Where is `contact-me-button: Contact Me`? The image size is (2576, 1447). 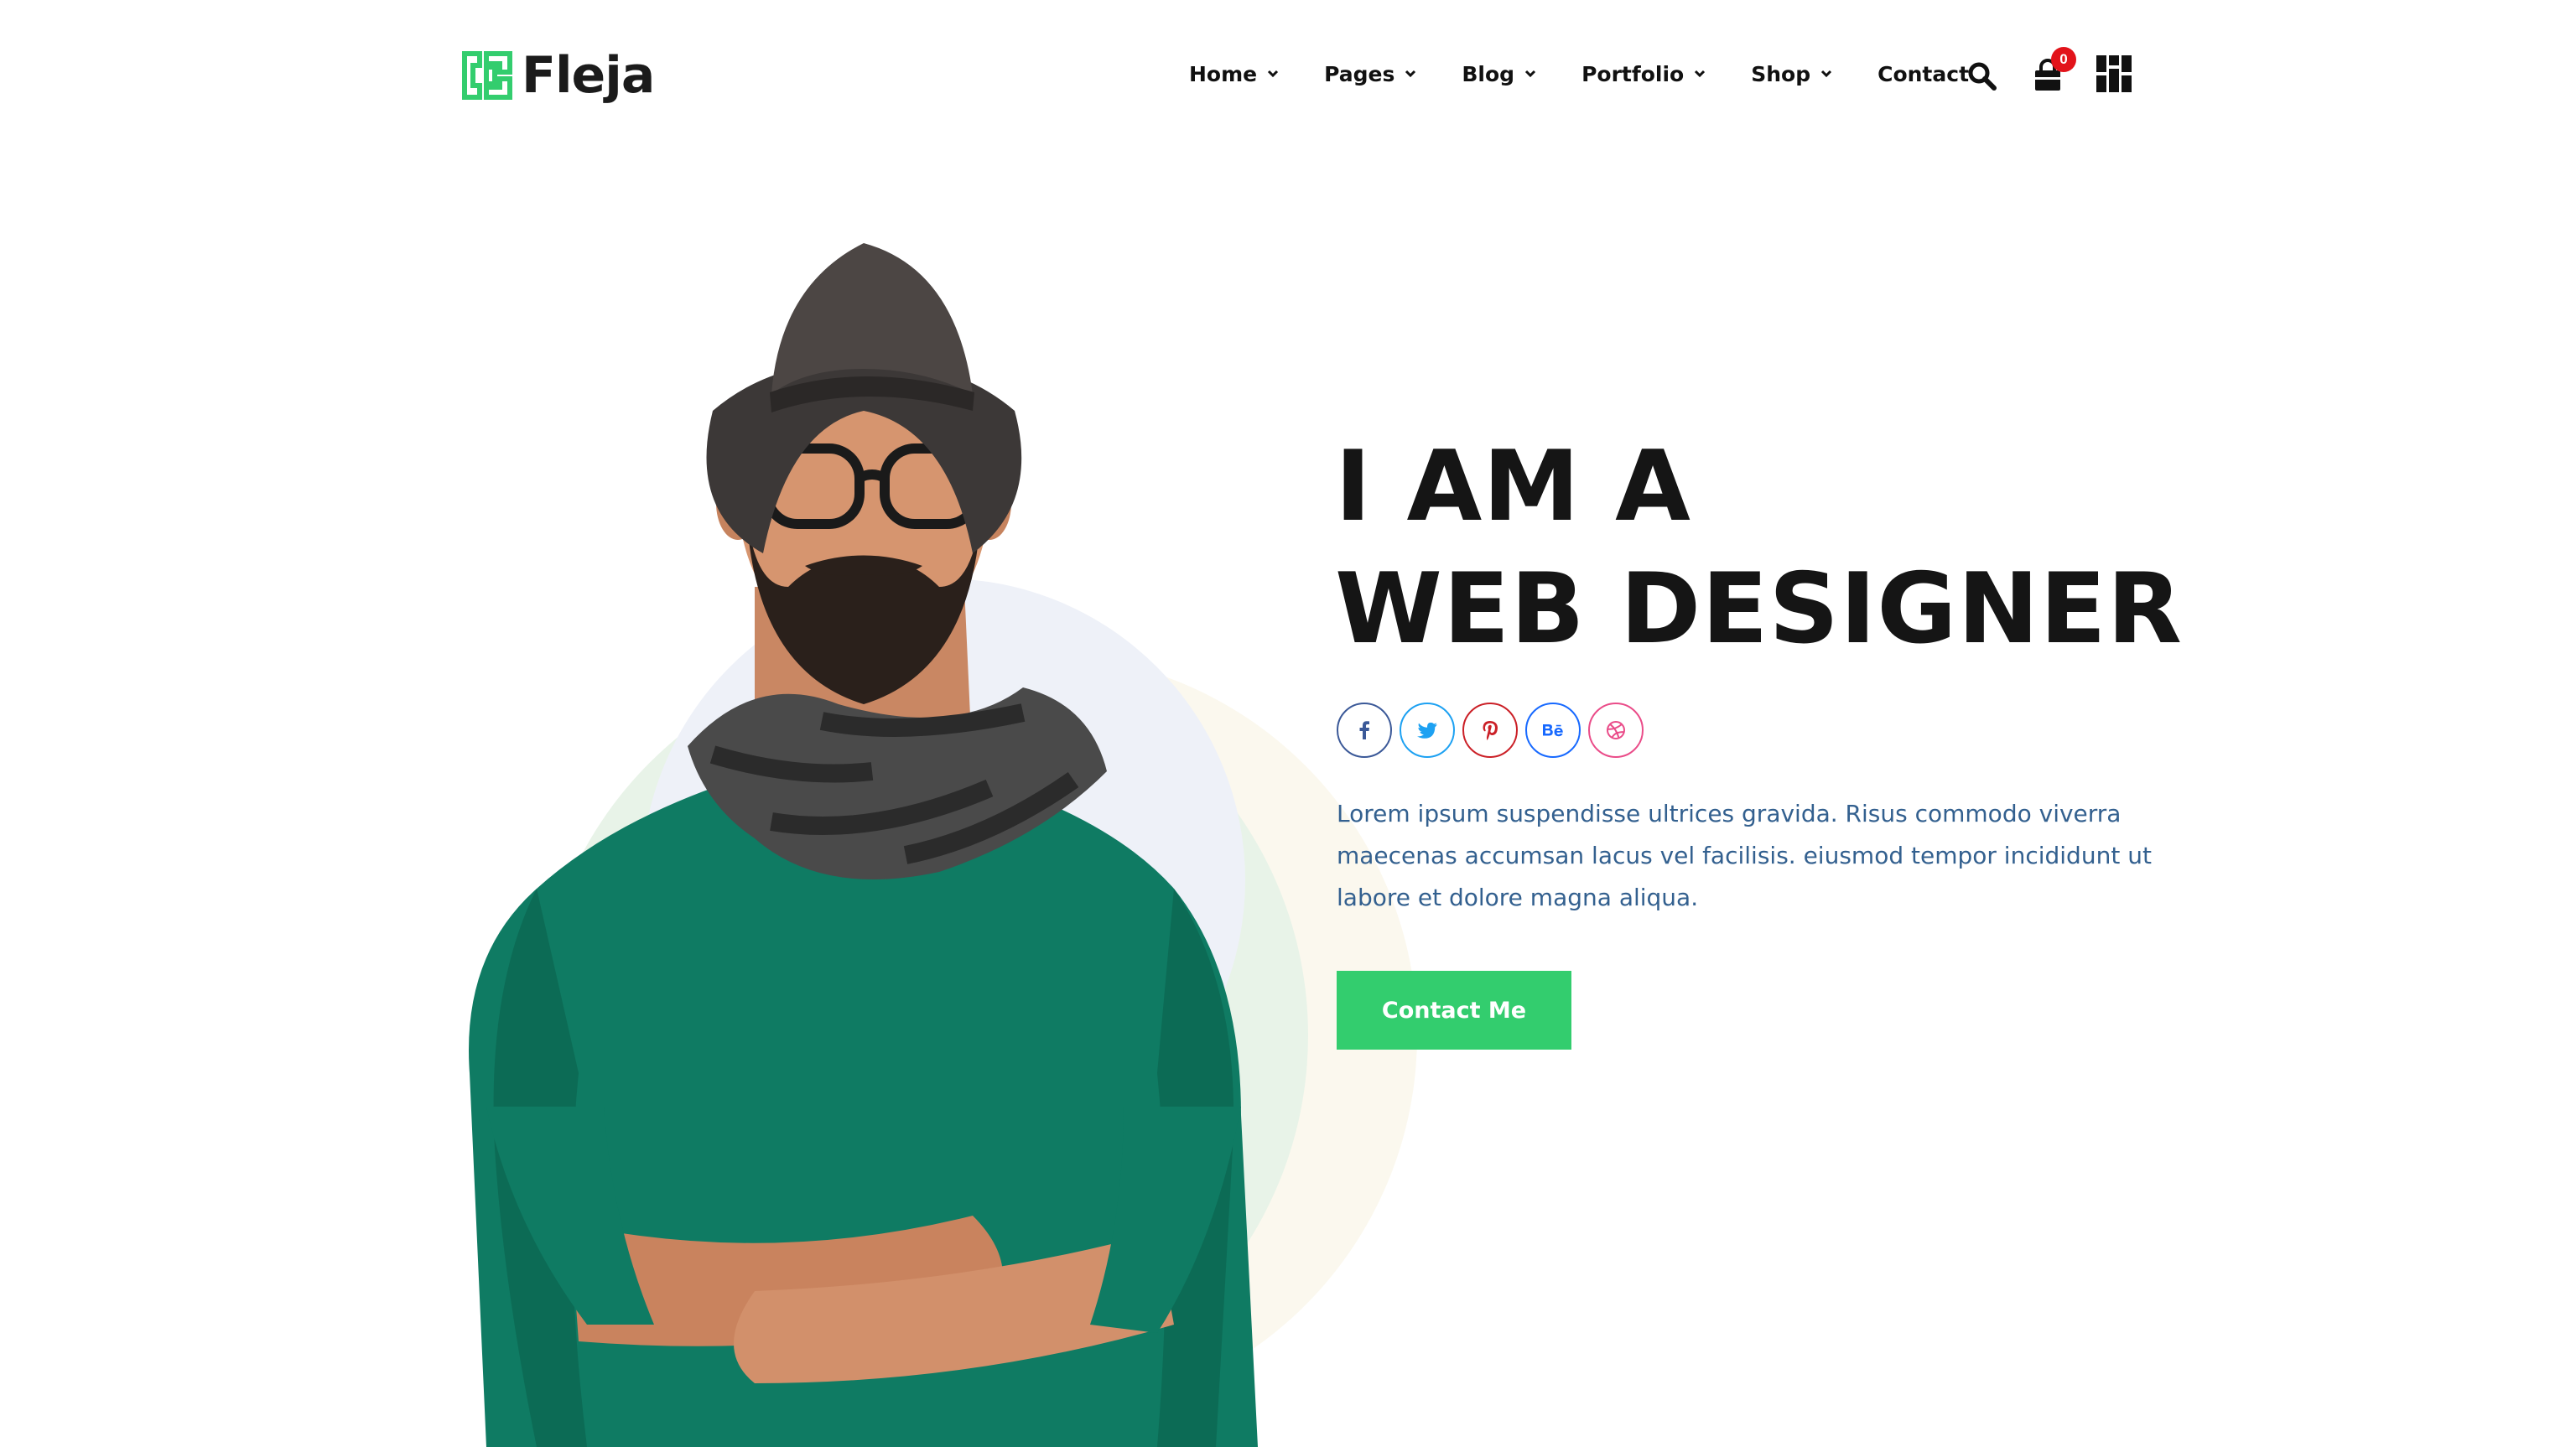 contact-me-button: Contact Me is located at coordinates (1454, 1010).